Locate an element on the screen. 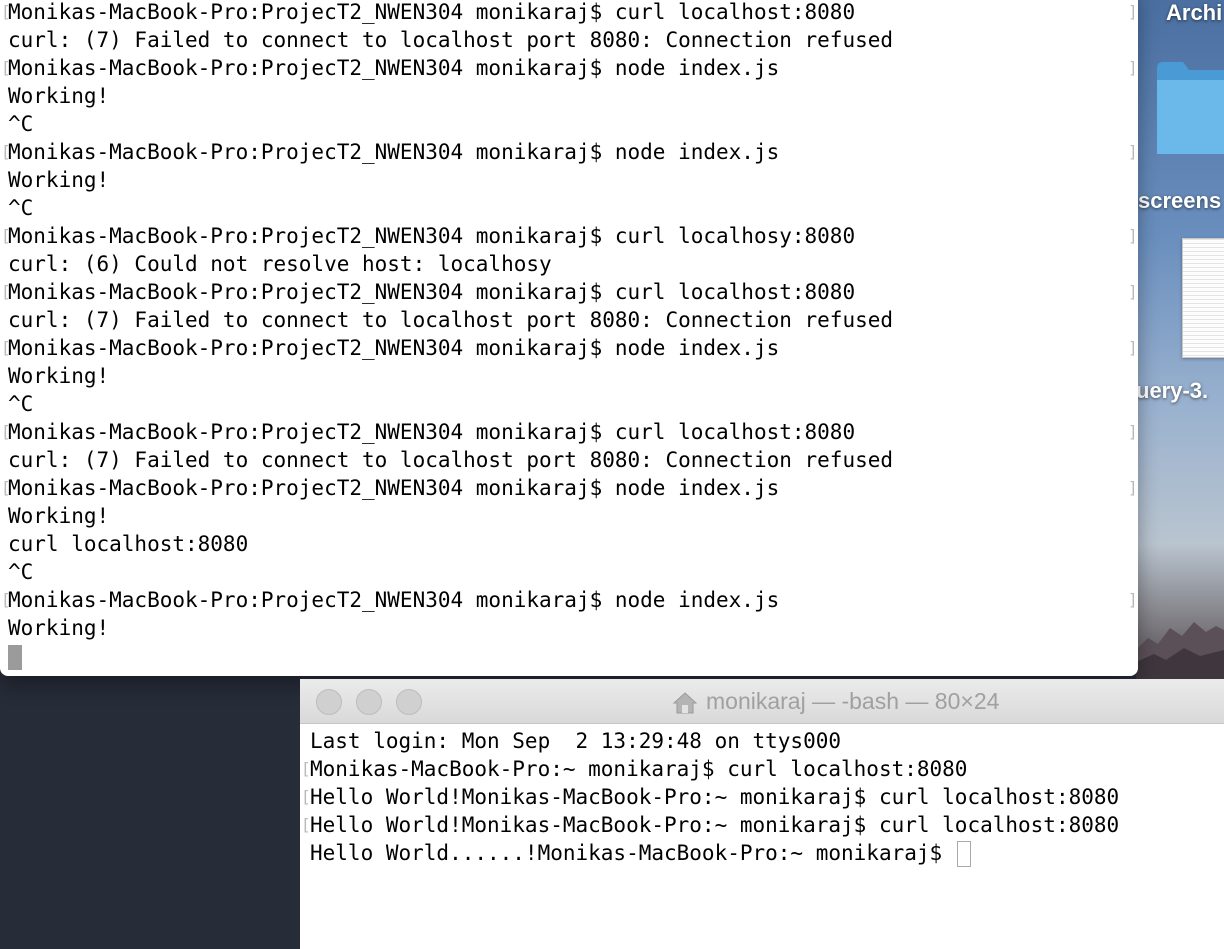 Image resolution: width=1224 pixels, height=949 pixels. window-title: monikaraj — -bash — 80×24 is located at coordinates (835, 701).